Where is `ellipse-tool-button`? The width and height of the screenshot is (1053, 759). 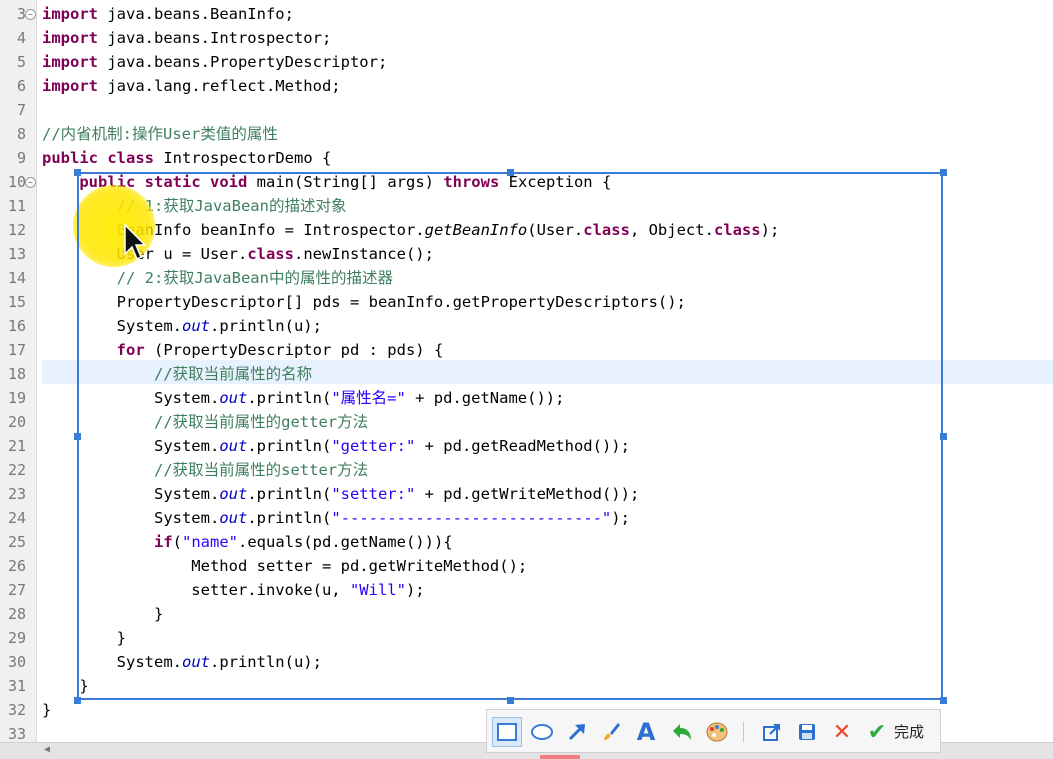
ellipse-tool-button is located at coordinates (542, 732).